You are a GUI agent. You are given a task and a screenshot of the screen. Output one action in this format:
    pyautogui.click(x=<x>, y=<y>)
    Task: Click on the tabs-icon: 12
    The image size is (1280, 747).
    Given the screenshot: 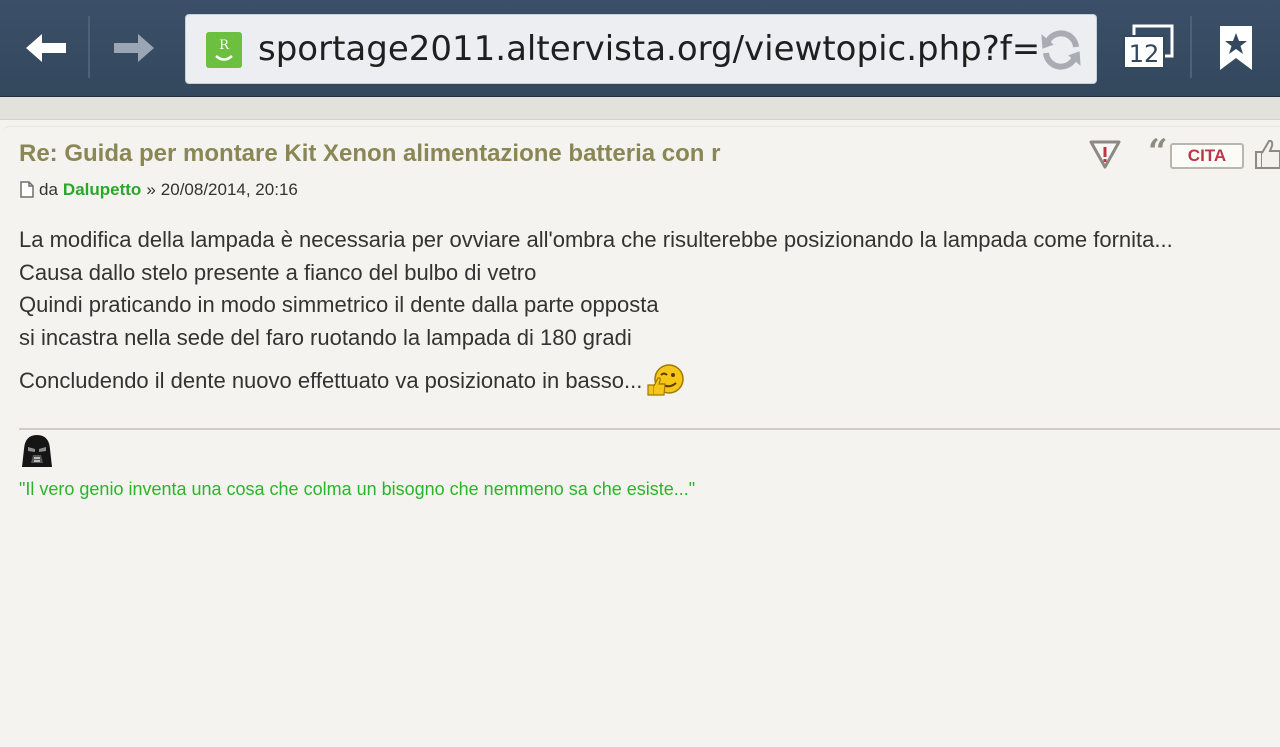 What is the action you would take?
    pyautogui.click(x=1148, y=46)
    